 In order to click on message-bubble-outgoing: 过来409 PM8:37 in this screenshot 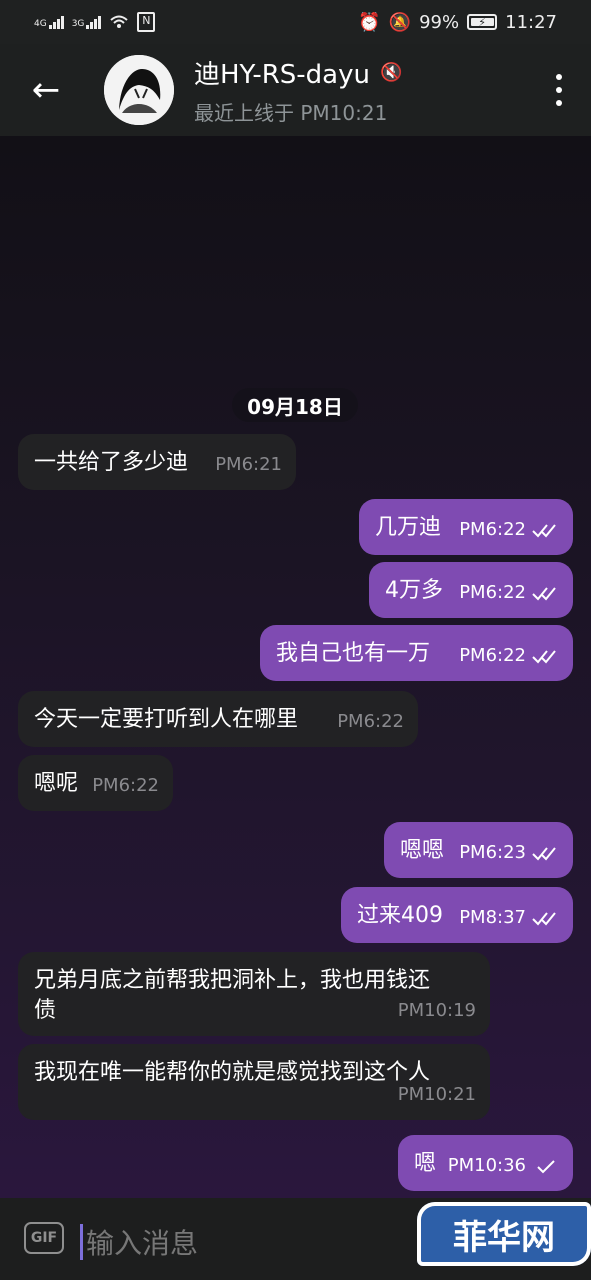, I will do `click(457, 915)`.